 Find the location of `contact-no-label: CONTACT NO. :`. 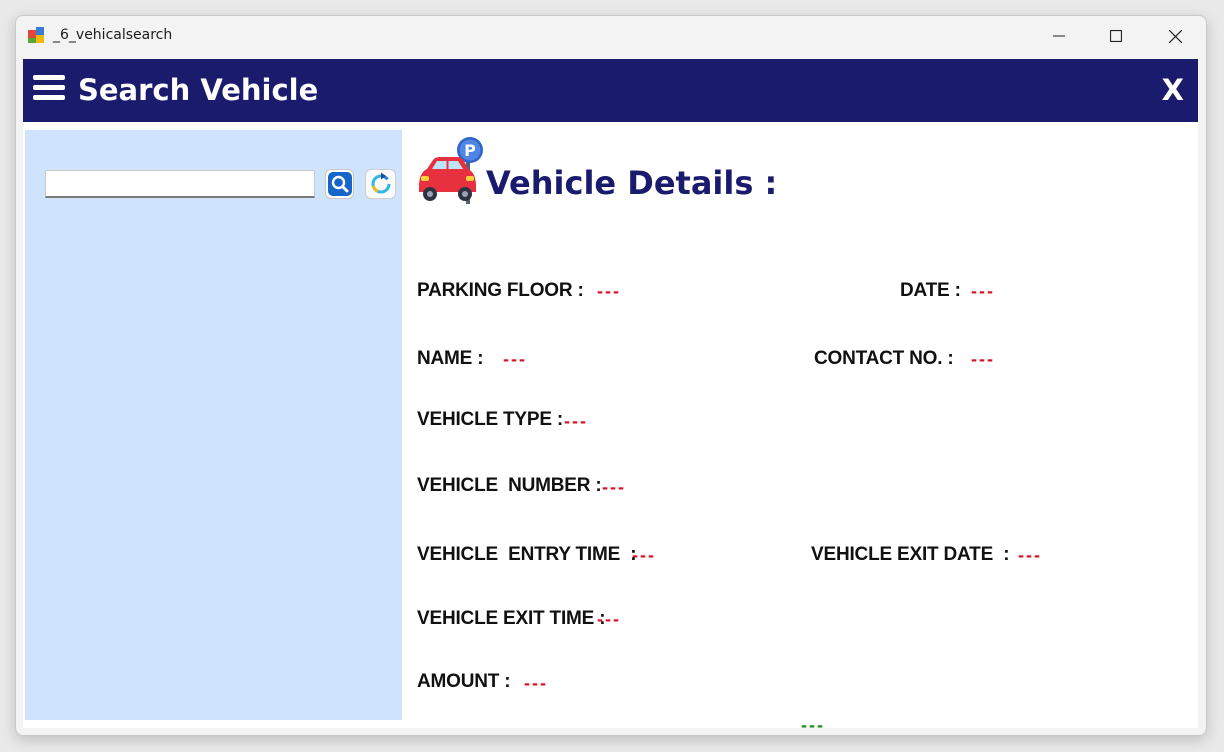

contact-no-label: CONTACT NO. : is located at coordinates (884, 358).